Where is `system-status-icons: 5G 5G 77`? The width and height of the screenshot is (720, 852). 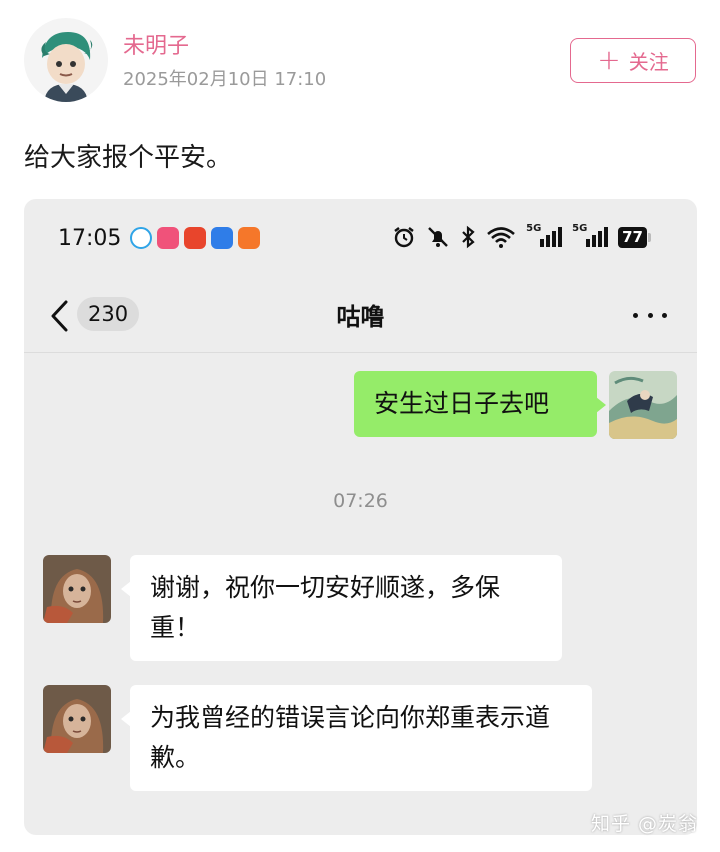
system-status-icons: 5G 5G 77 is located at coordinates (521, 236).